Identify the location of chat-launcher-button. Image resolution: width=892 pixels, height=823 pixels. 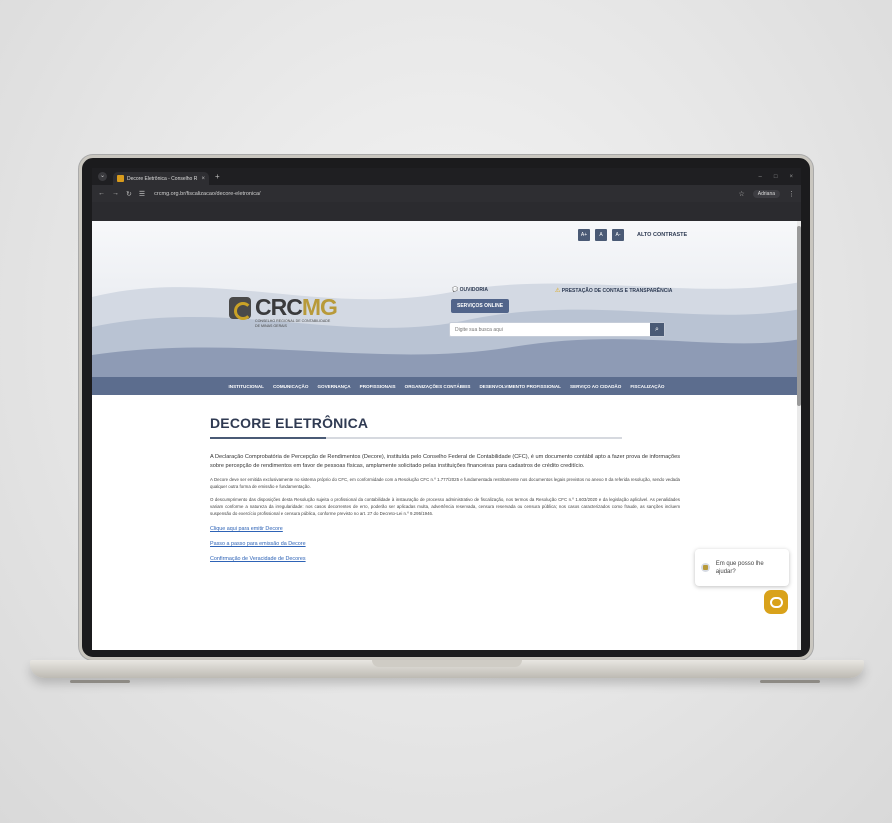
(776, 602).